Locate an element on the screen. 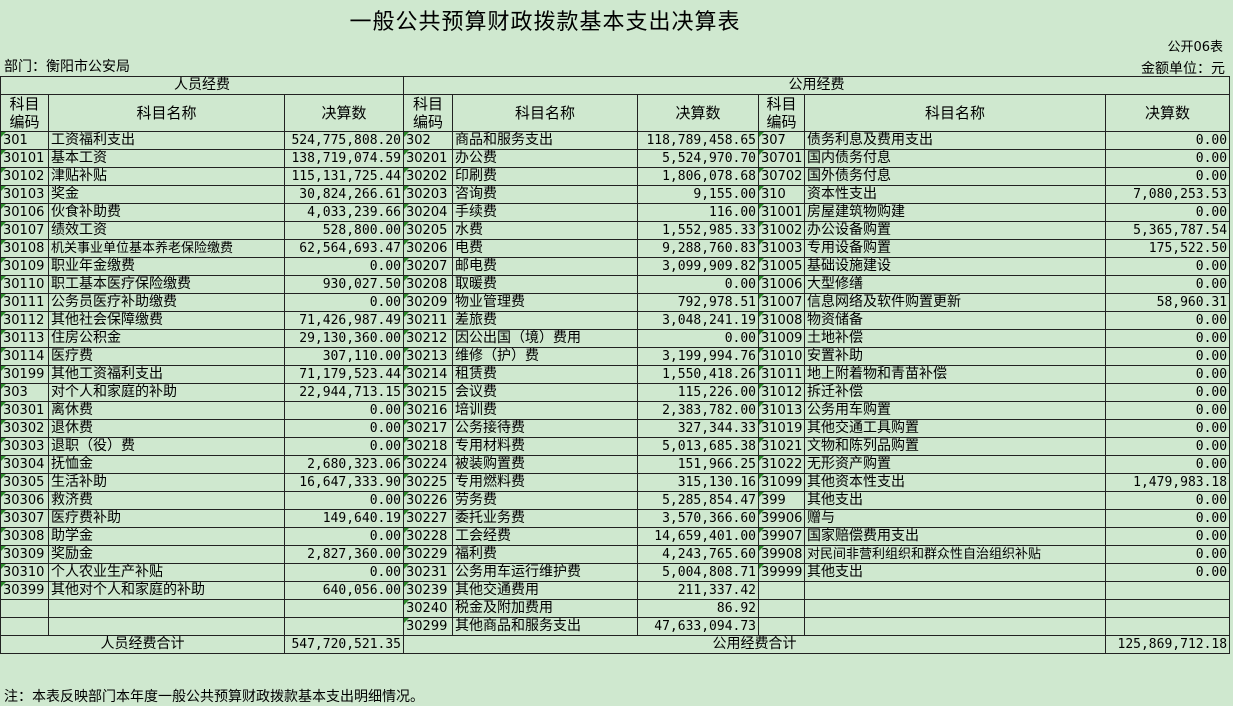 The height and width of the screenshot is (706, 1233). subject-code: 30213 is located at coordinates (428, 356).